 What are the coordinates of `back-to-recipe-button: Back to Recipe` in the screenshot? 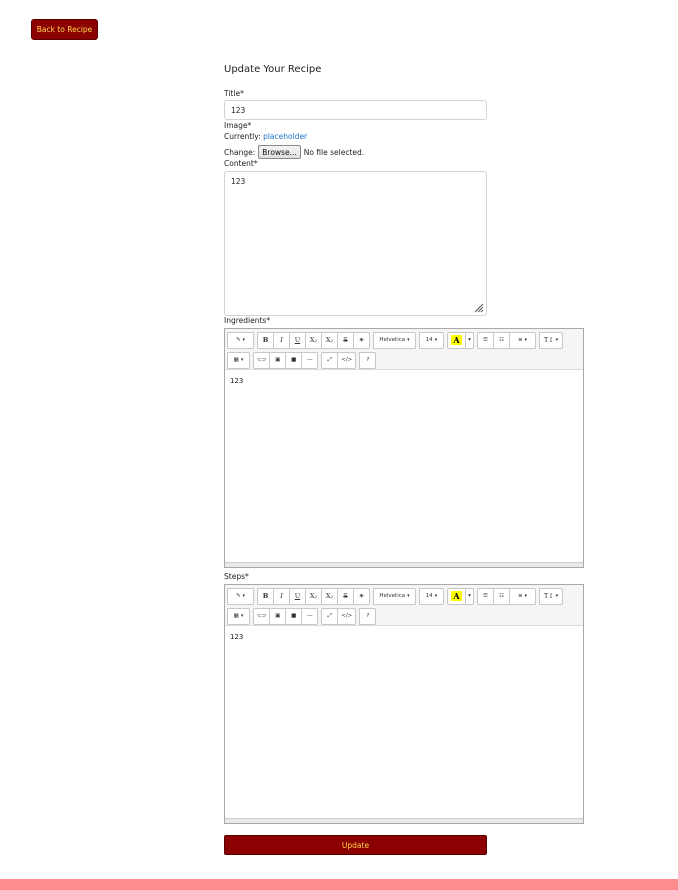 It's located at (64, 29).